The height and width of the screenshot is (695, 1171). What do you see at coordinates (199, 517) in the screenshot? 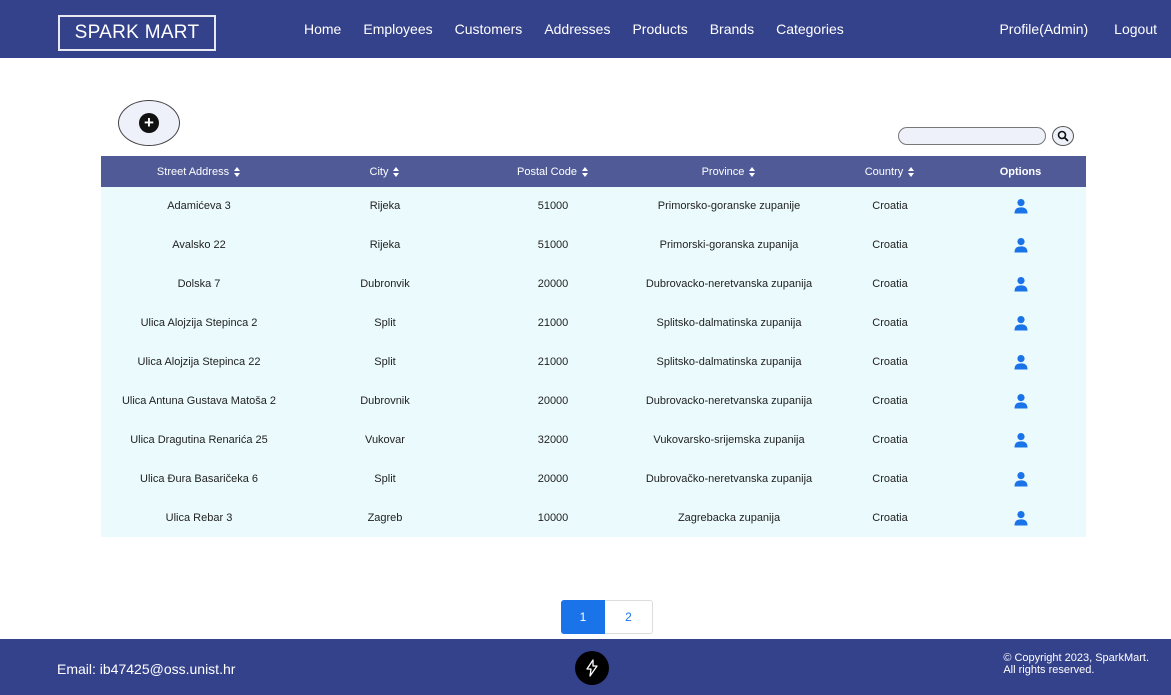
I see `cell-street-address: Ulica Rebar 3` at bounding box center [199, 517].